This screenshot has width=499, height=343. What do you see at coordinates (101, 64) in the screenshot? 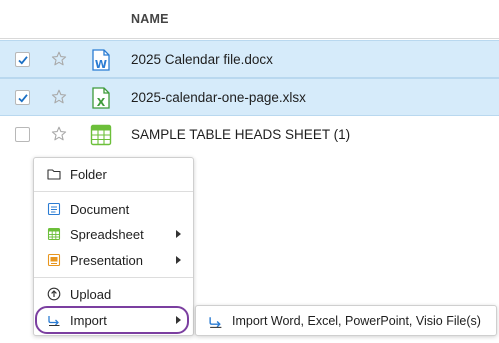
I see `svg-text: W` at bounding box center [101, 64].